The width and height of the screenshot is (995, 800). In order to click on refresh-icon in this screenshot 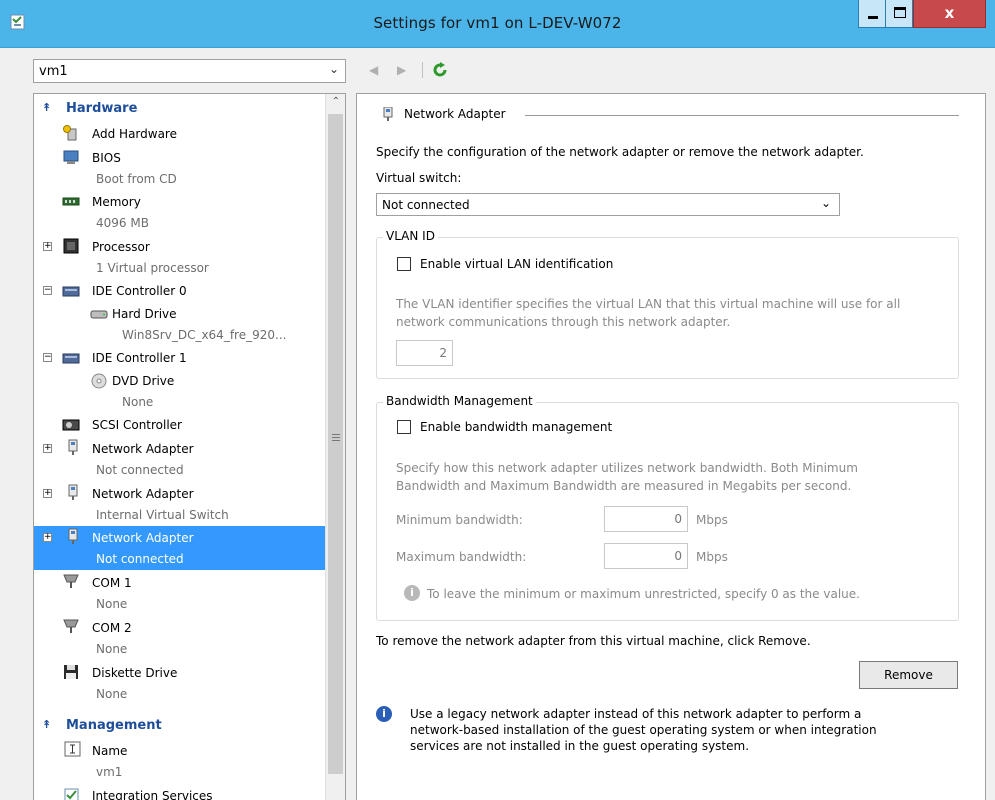, I will do `click(440, 70)`.